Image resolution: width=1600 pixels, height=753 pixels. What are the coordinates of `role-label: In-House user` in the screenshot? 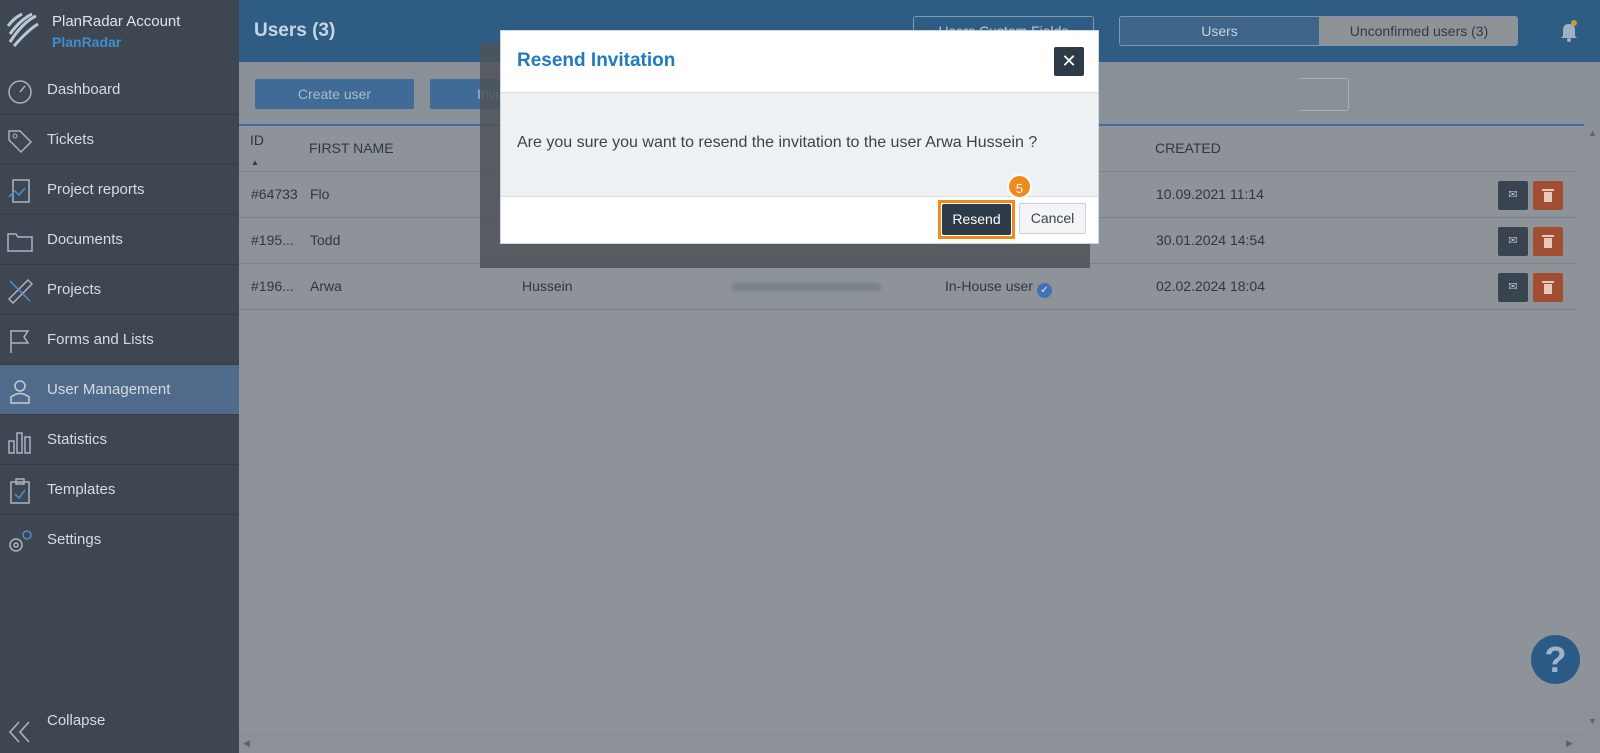 It's located at (989, 286).